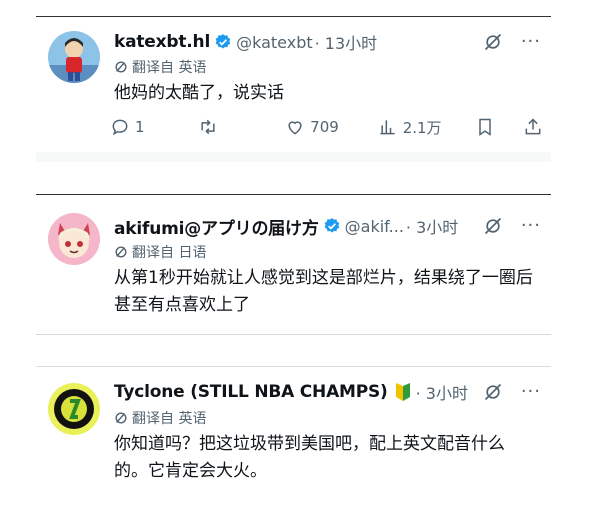 This screenshot has height=508, width=600. I want to click on tweet-header: Tyclone (STILL NBA CHAMPS) · 3小时 ···, so click(327, 392).